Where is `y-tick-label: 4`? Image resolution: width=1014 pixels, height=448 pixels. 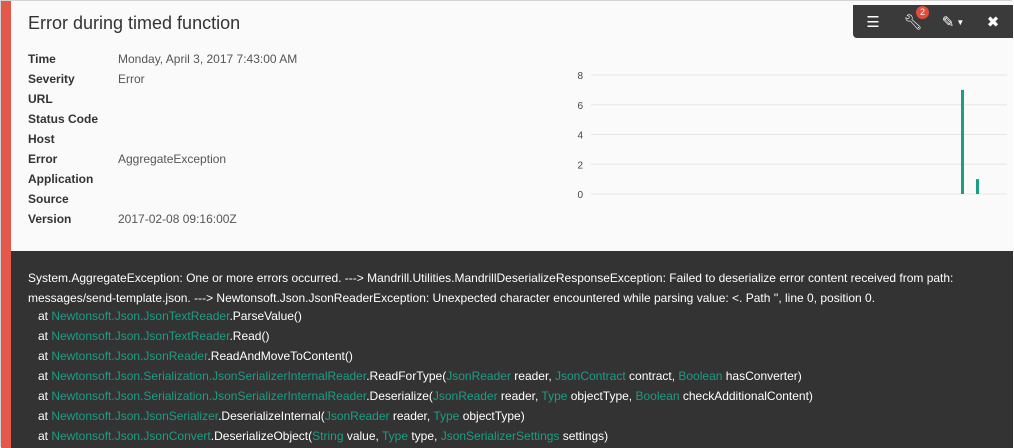
y-tick-label: 4 is located at coordinates (580, 136).